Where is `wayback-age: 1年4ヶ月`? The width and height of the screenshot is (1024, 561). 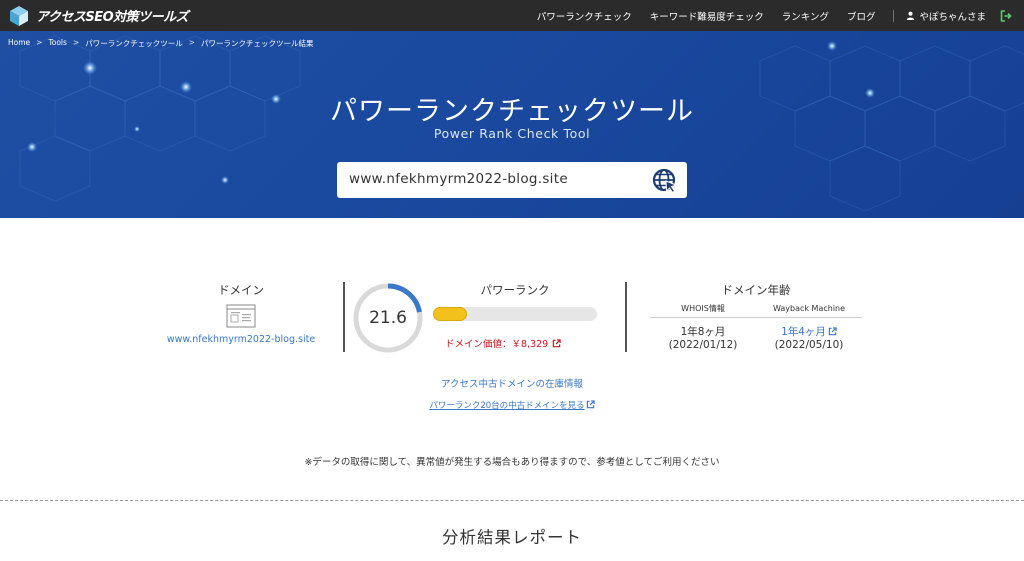 wayback-age: 1年4ヶ月 is located at coordinates (803, 332).